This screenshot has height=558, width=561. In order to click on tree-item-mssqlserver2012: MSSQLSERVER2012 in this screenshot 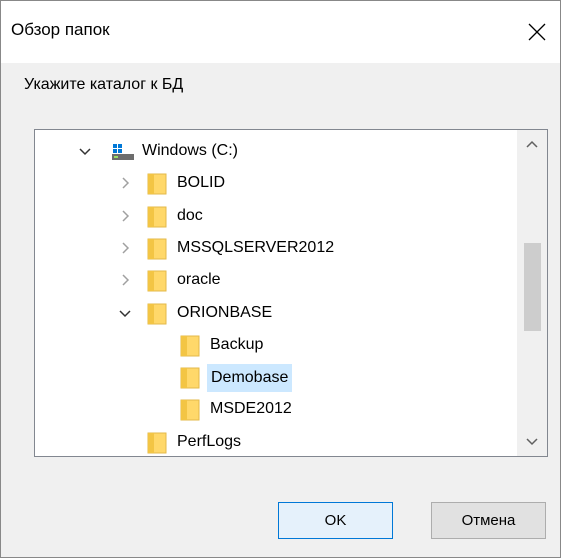, I will do `click(275, 248)`.